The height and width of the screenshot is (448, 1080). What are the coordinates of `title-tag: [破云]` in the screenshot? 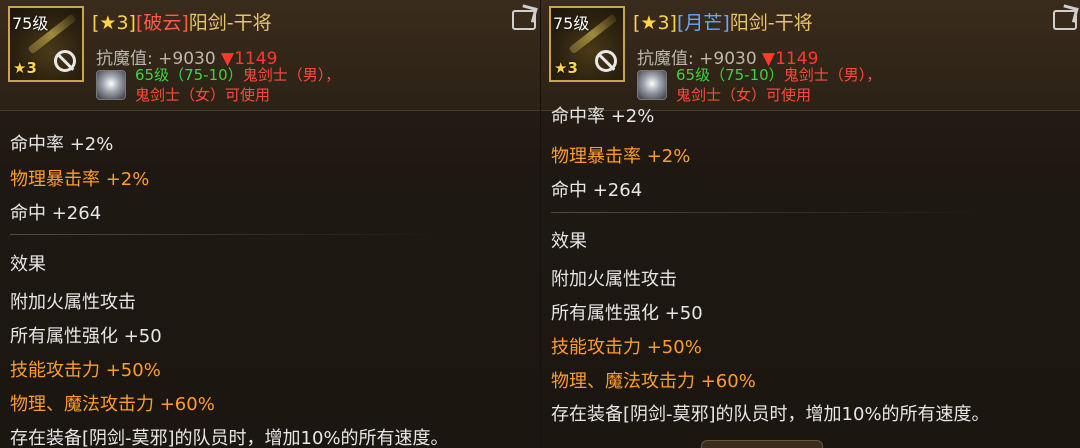 It's located at (162, 23).